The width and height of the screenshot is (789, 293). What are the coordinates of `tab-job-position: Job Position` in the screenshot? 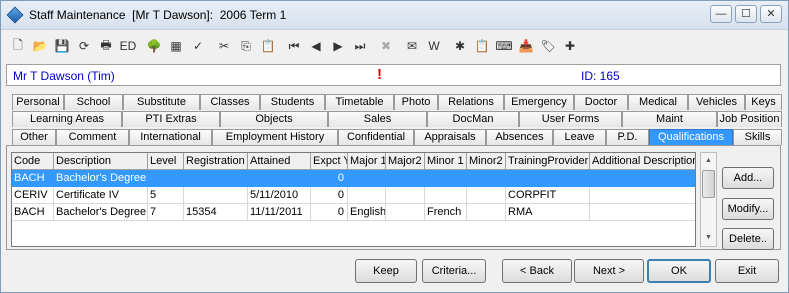 It's located at (749, 119).